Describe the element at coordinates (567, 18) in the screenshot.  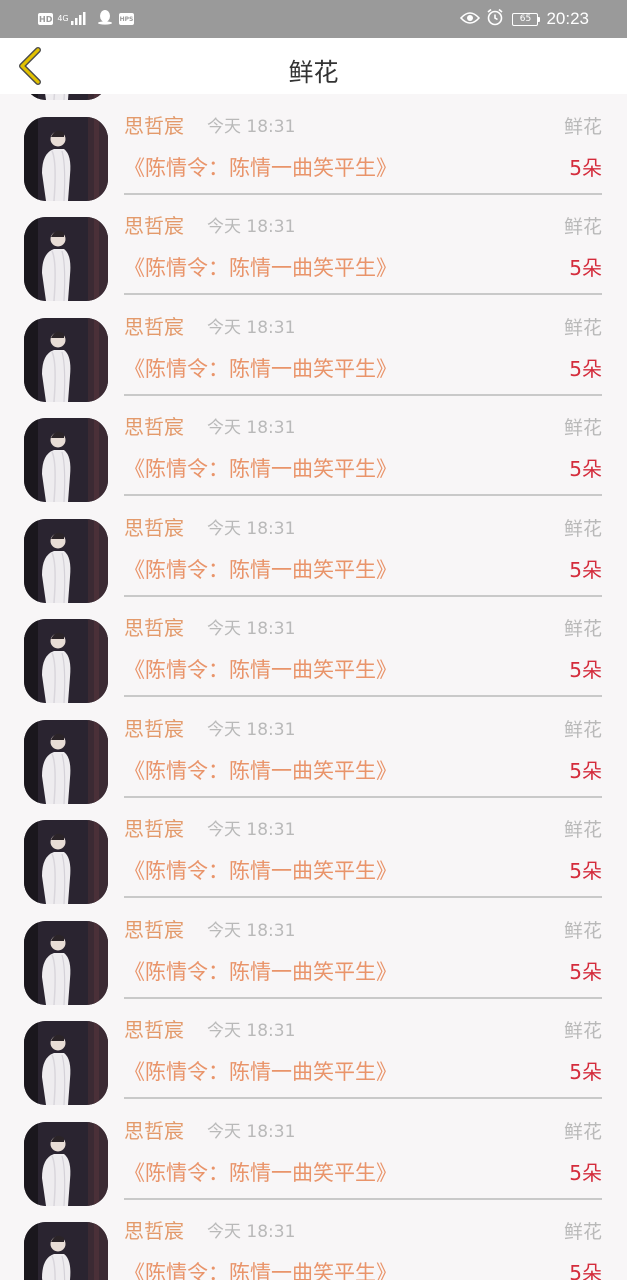
I see `status-time: 20:23` at that location.